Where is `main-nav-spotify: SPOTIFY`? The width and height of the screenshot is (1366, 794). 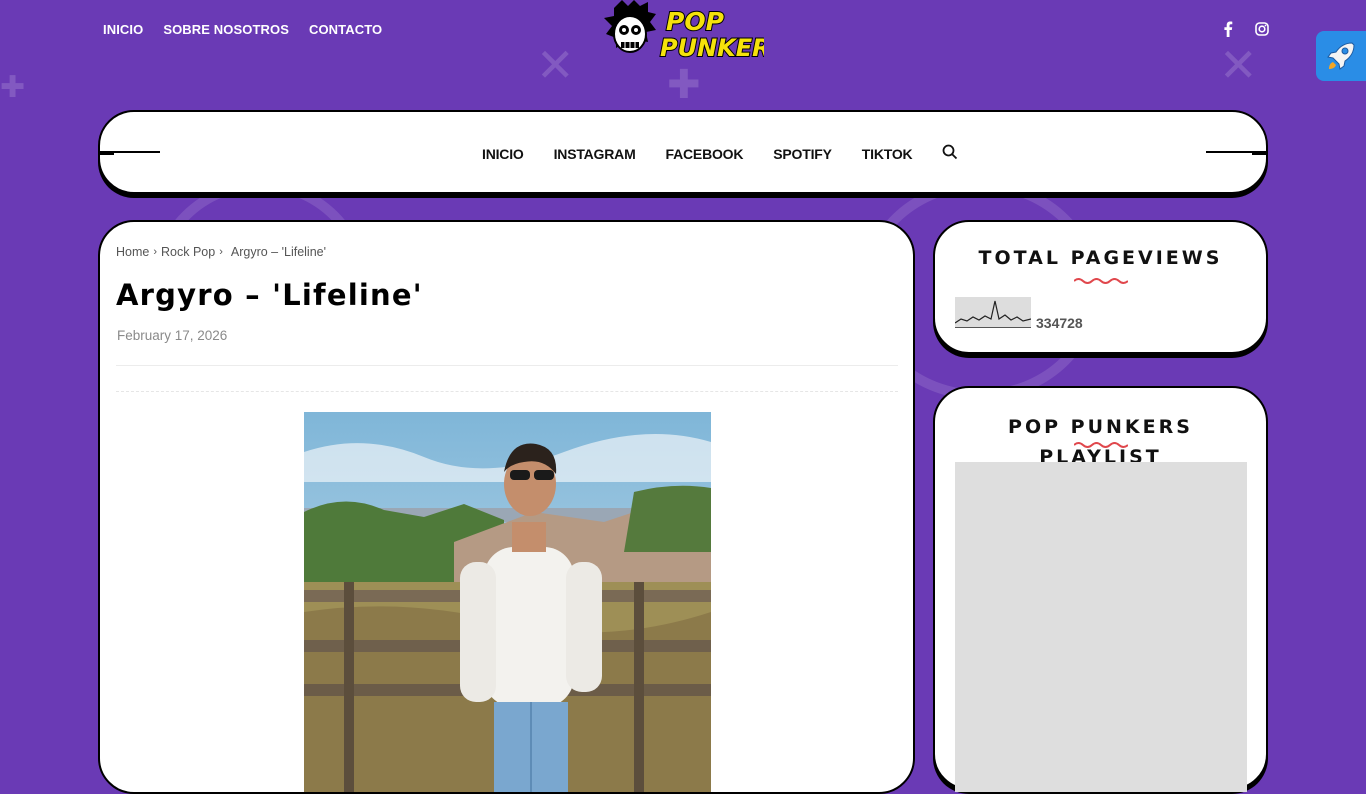 main-nav-spotify: SPOTIFY is located at coordinates (802, 154).